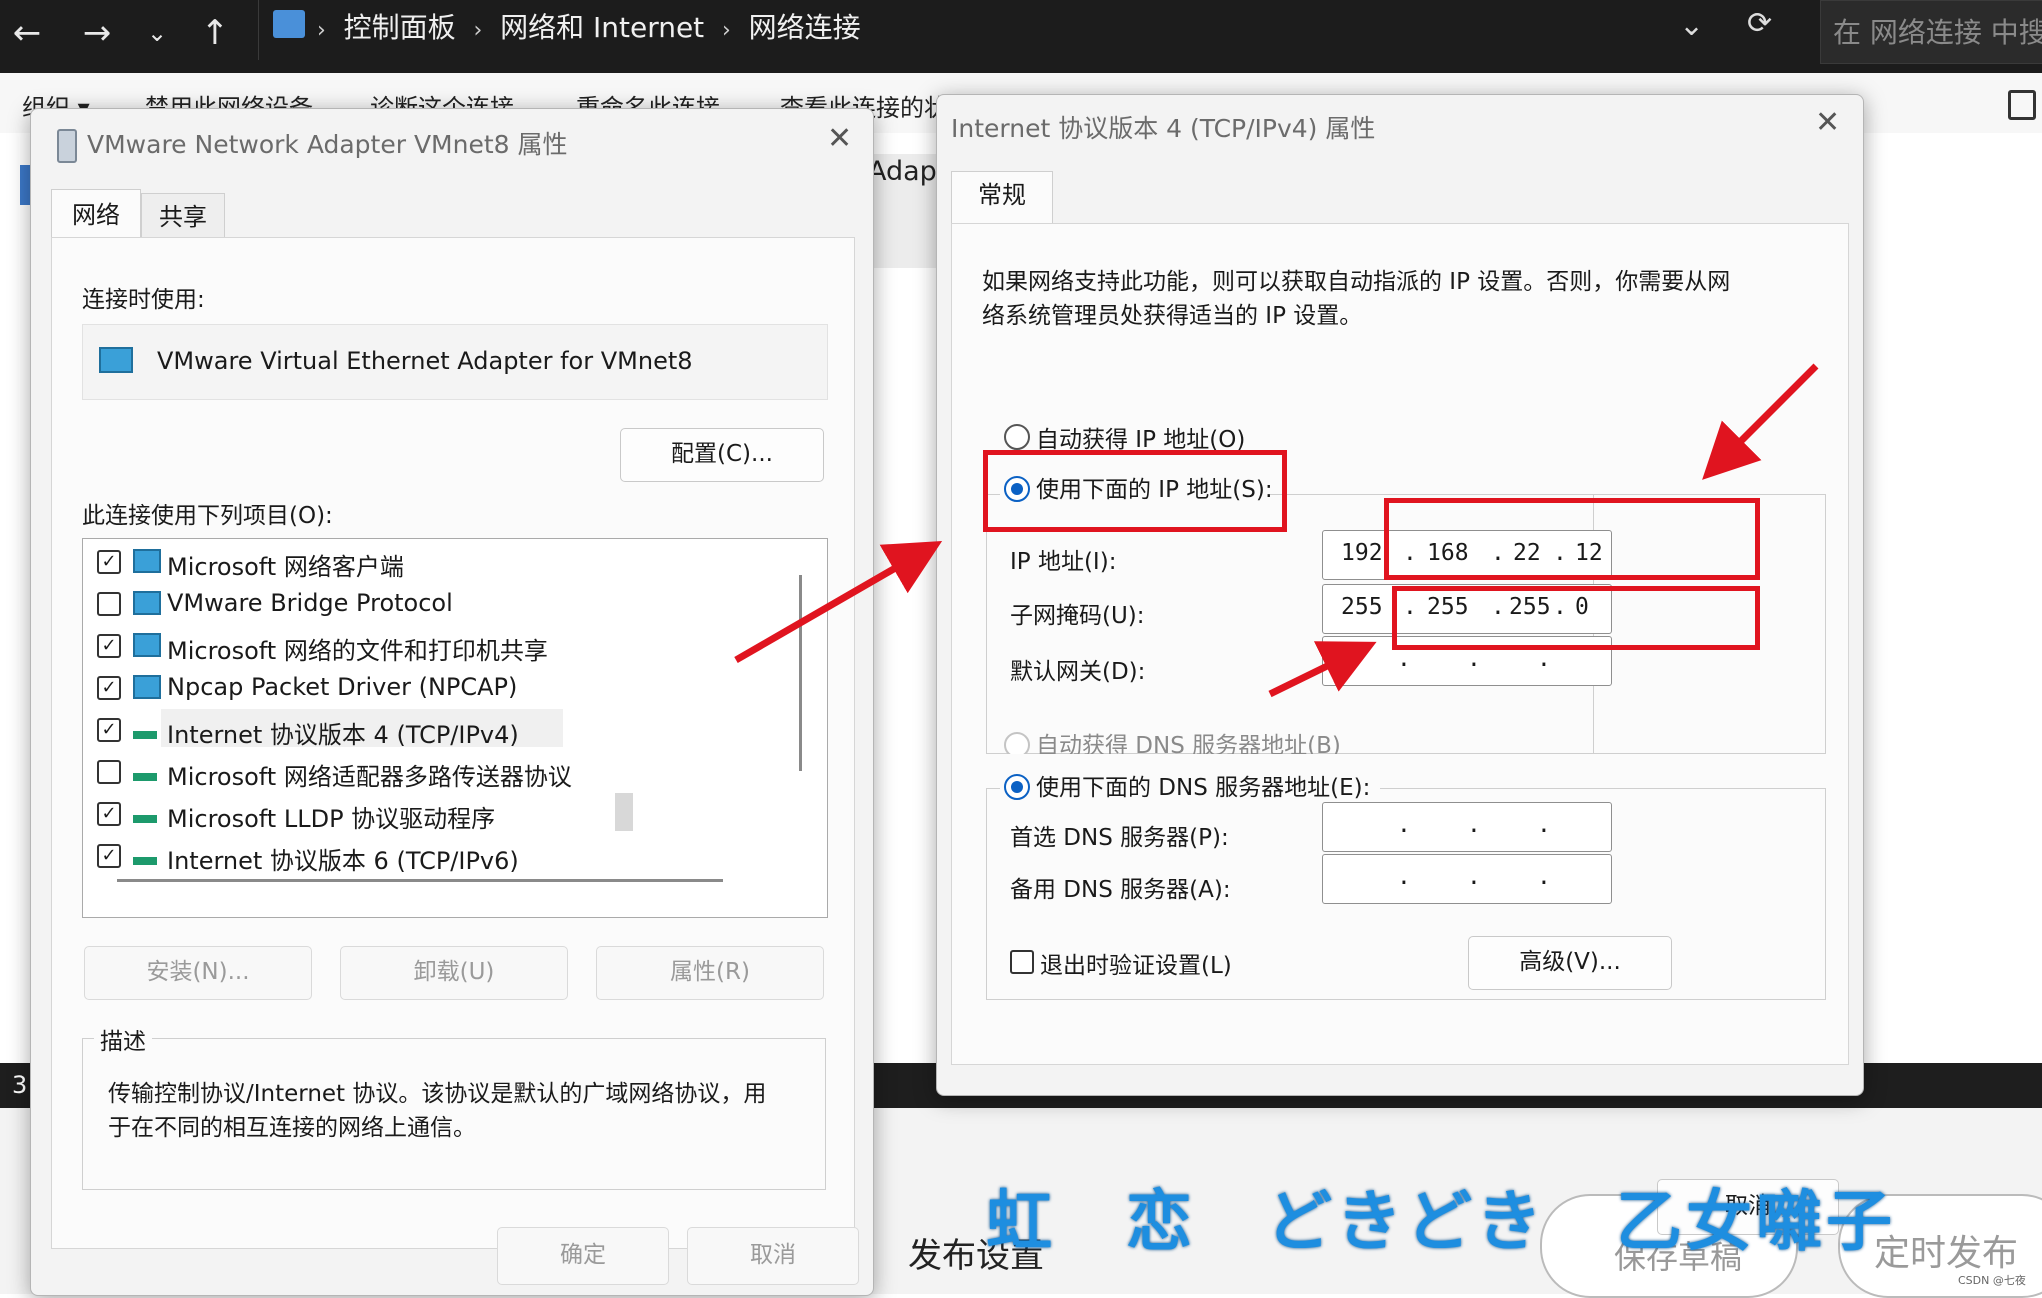  Describe the element at coordinates (1276, 530) in the screenshot. I see `annotation-arrows` at that location.